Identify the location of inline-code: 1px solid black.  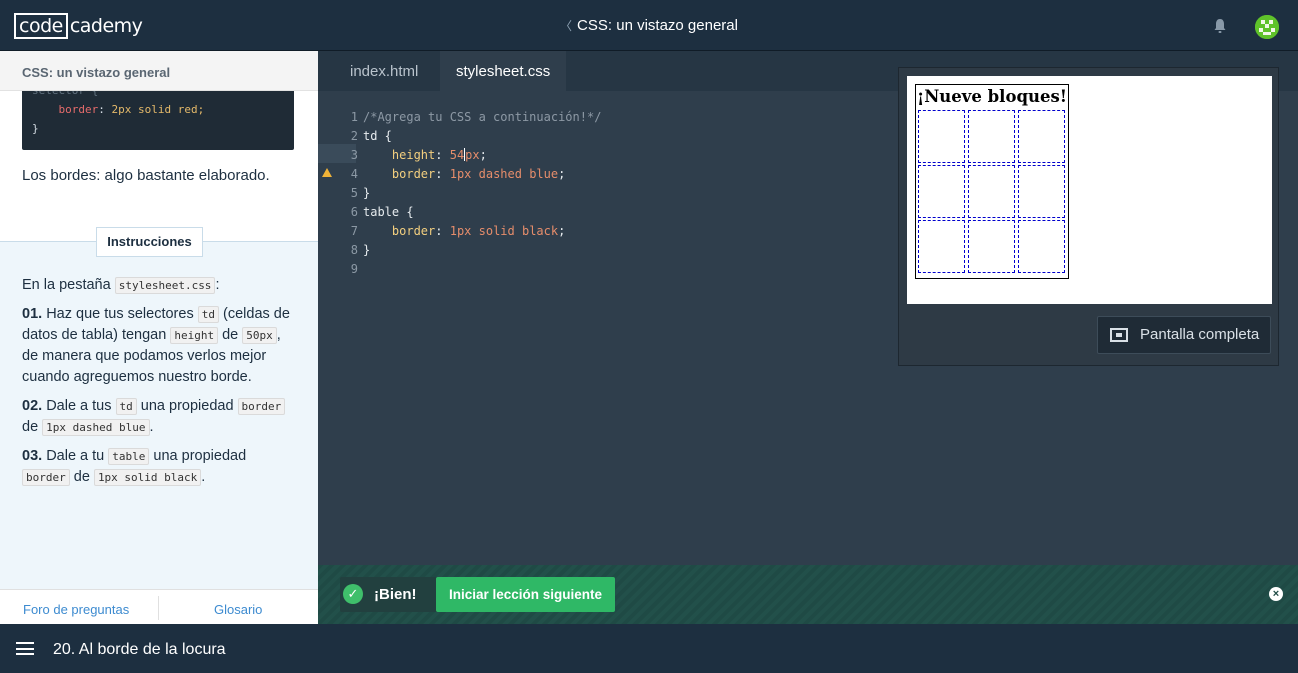
(147, 477).